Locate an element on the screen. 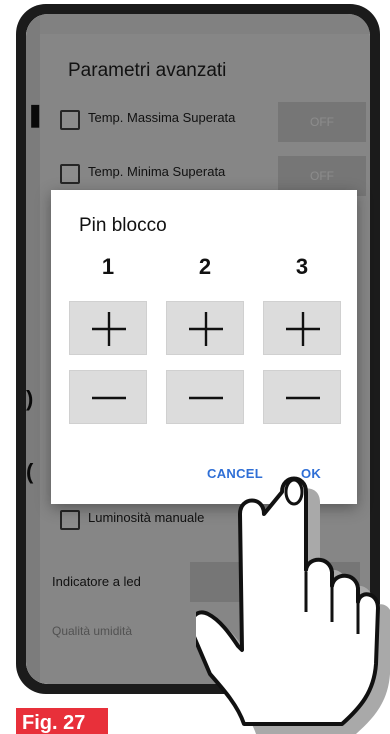  digit-1-decrement-button is located at coordinates (108, 397).